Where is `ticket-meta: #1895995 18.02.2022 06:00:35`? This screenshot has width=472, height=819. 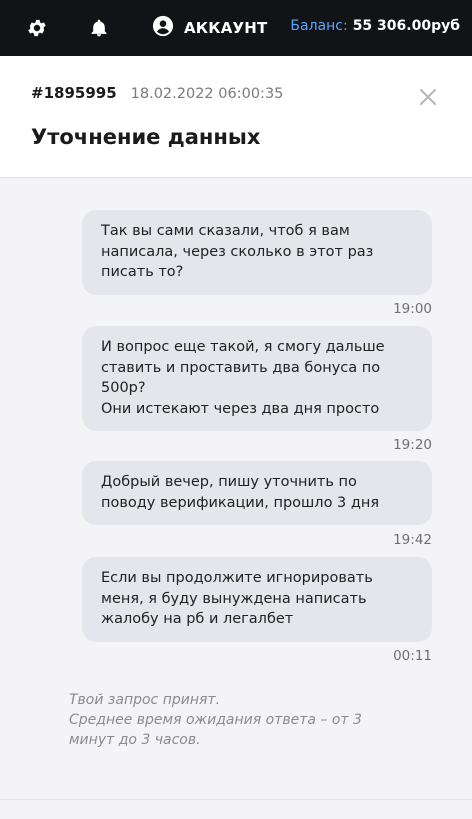 ticket-meta: #1895995 18.02.2022 06:00:35 is located at coordinates (157, 93).